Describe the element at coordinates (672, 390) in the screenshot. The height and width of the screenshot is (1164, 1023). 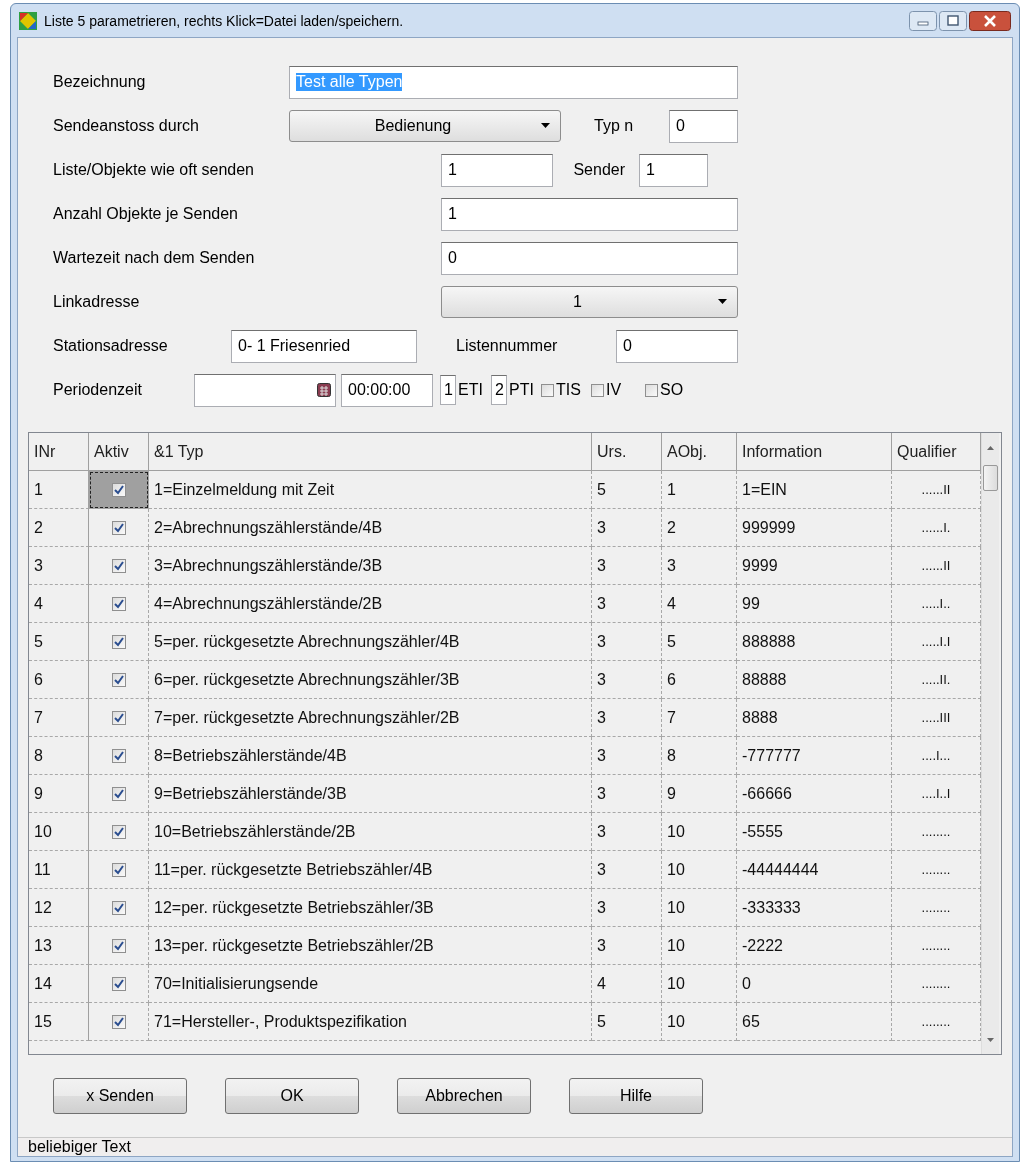
I see `checkbox-label: SO` at that location.